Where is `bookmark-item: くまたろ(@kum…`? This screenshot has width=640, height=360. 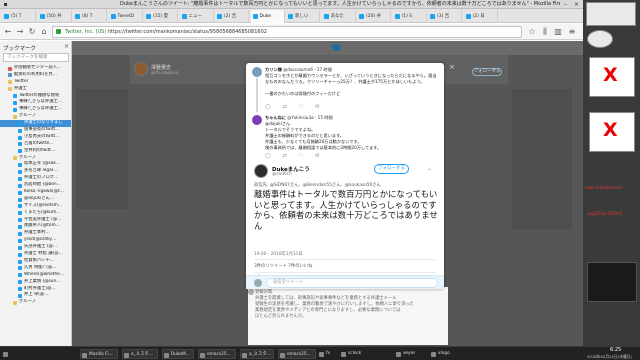 bookmark-item: くまたろ(@kum… is located at coordinates (35, 213).